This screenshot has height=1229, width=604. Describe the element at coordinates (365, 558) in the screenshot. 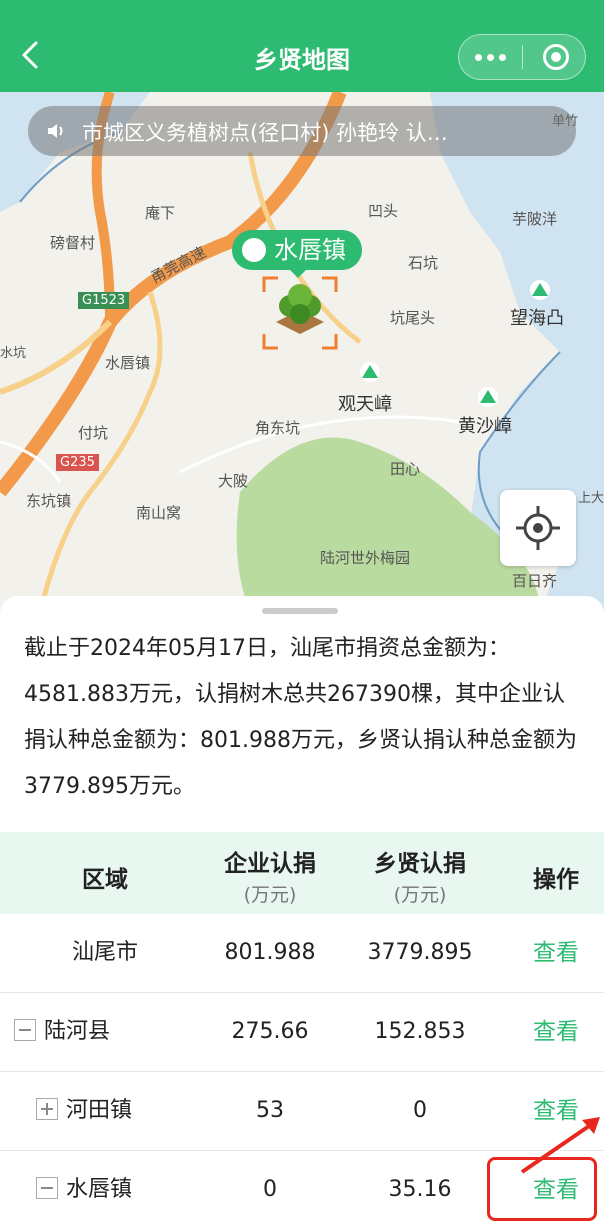

I see `map-label: 陆河世外梅园` at that location.